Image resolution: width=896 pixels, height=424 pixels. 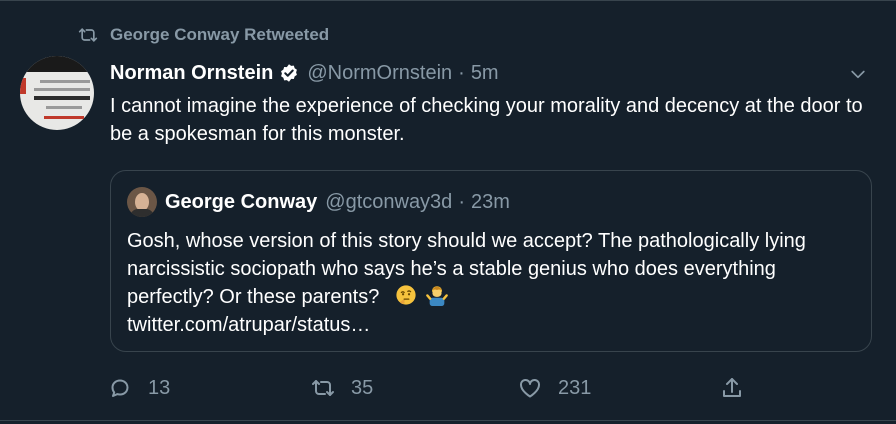 I want to click on author-name: Norman Ornstein, so click(x=191, y=73).